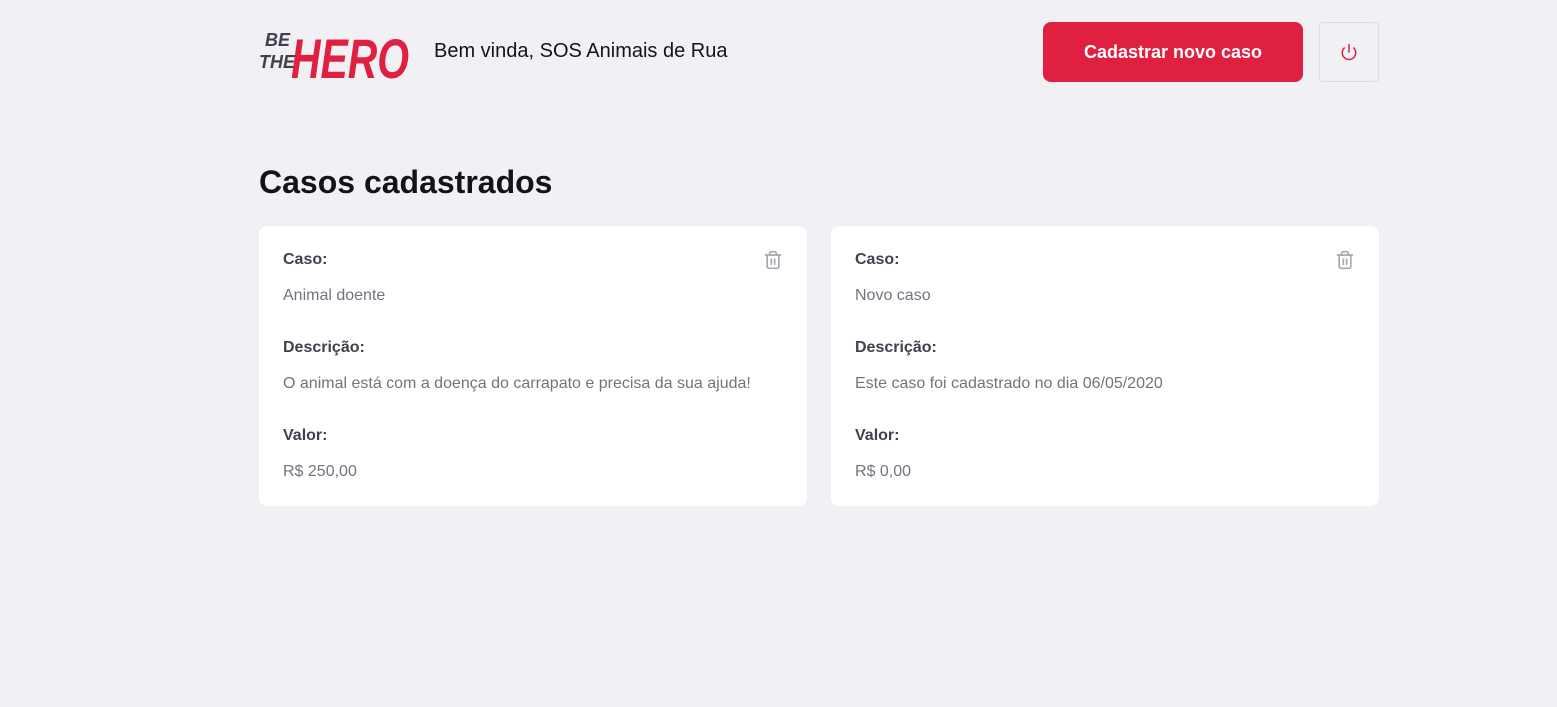 The width and height of the screenshot is (1557, 707). I want to click on case-value: R$ 250,00, so click(320, 471).